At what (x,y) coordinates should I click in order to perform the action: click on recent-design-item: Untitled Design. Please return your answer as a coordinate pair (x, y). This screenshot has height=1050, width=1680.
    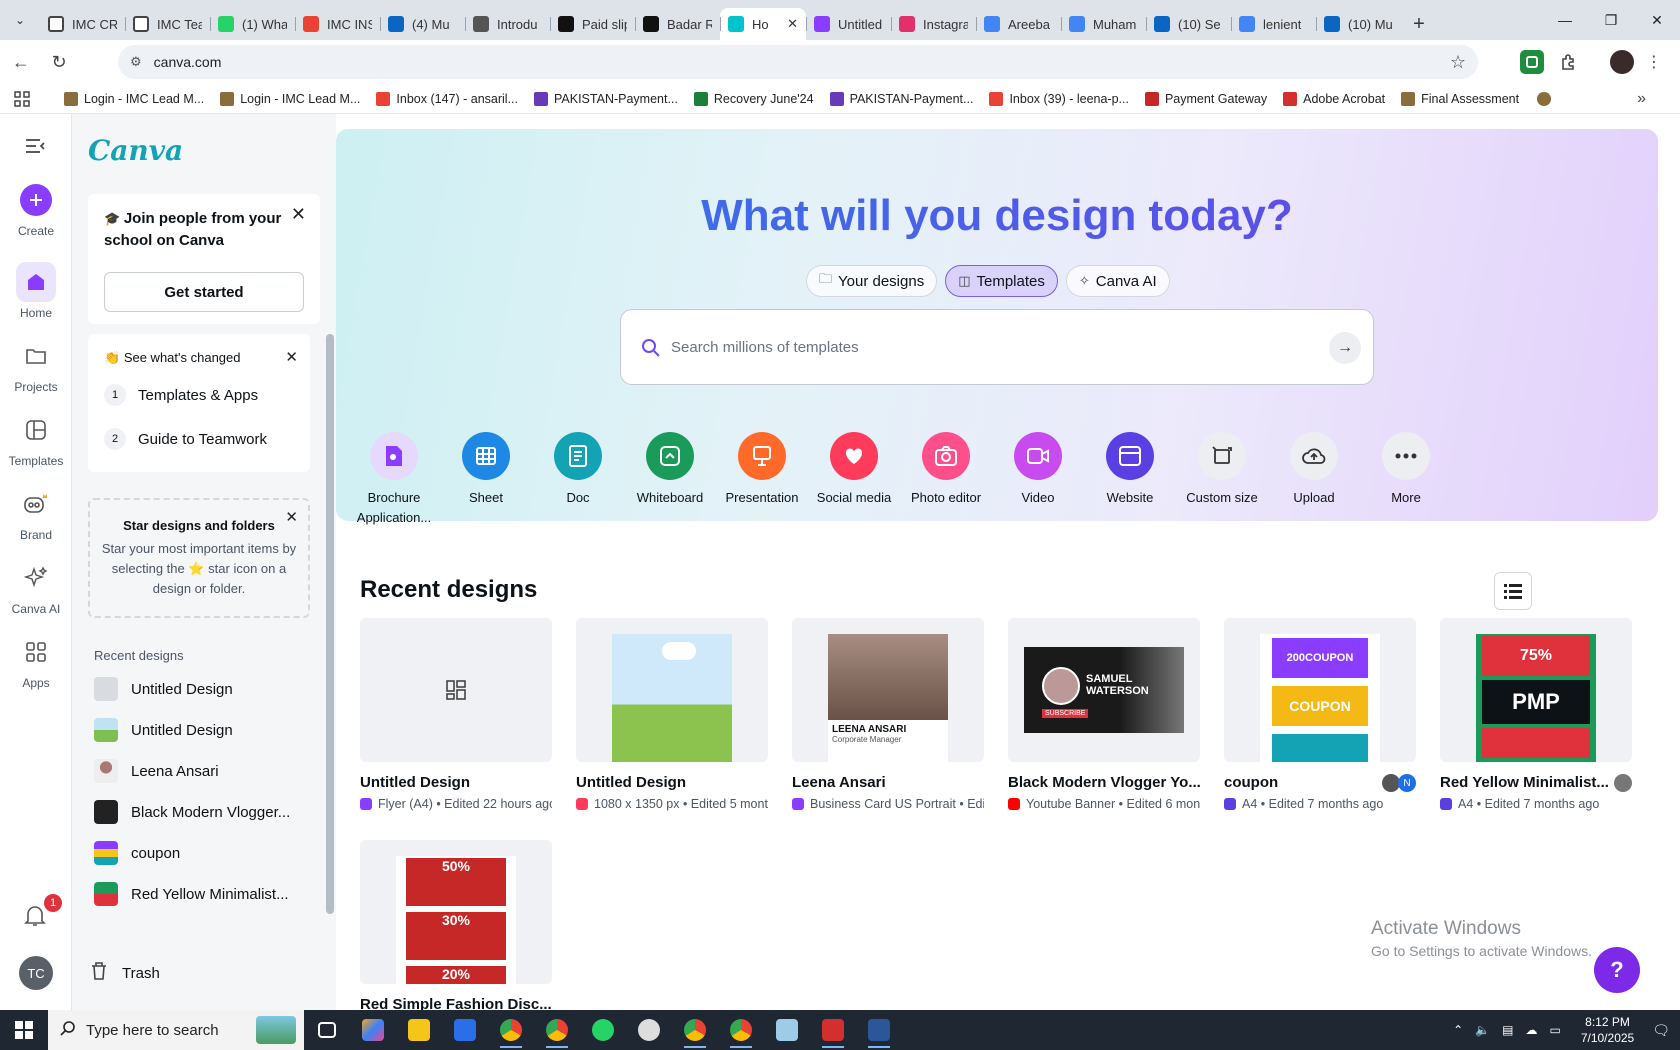
    Looking at the image, I should click on (204, 689).